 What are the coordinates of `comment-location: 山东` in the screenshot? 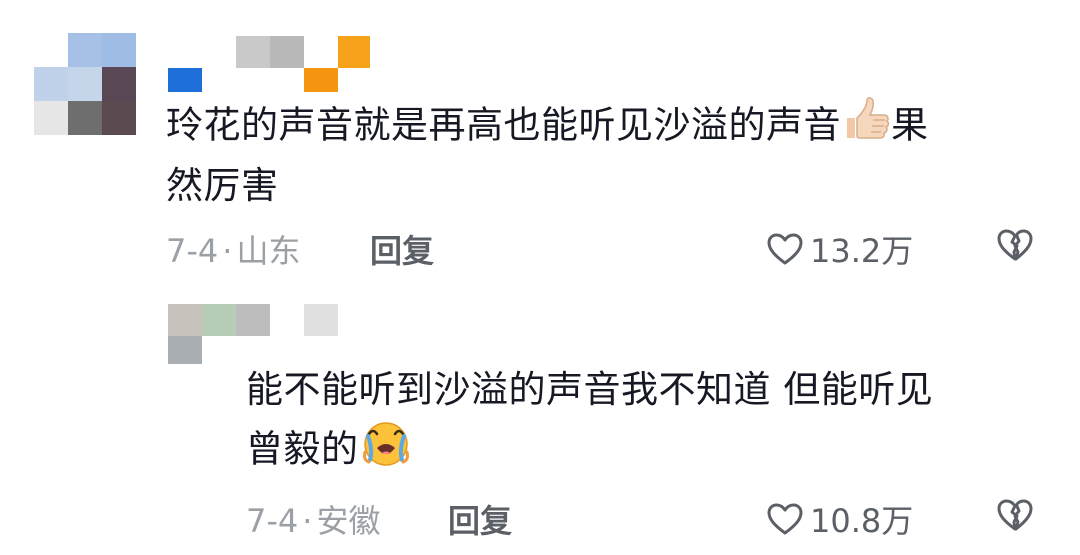 It's located at (268, 251).